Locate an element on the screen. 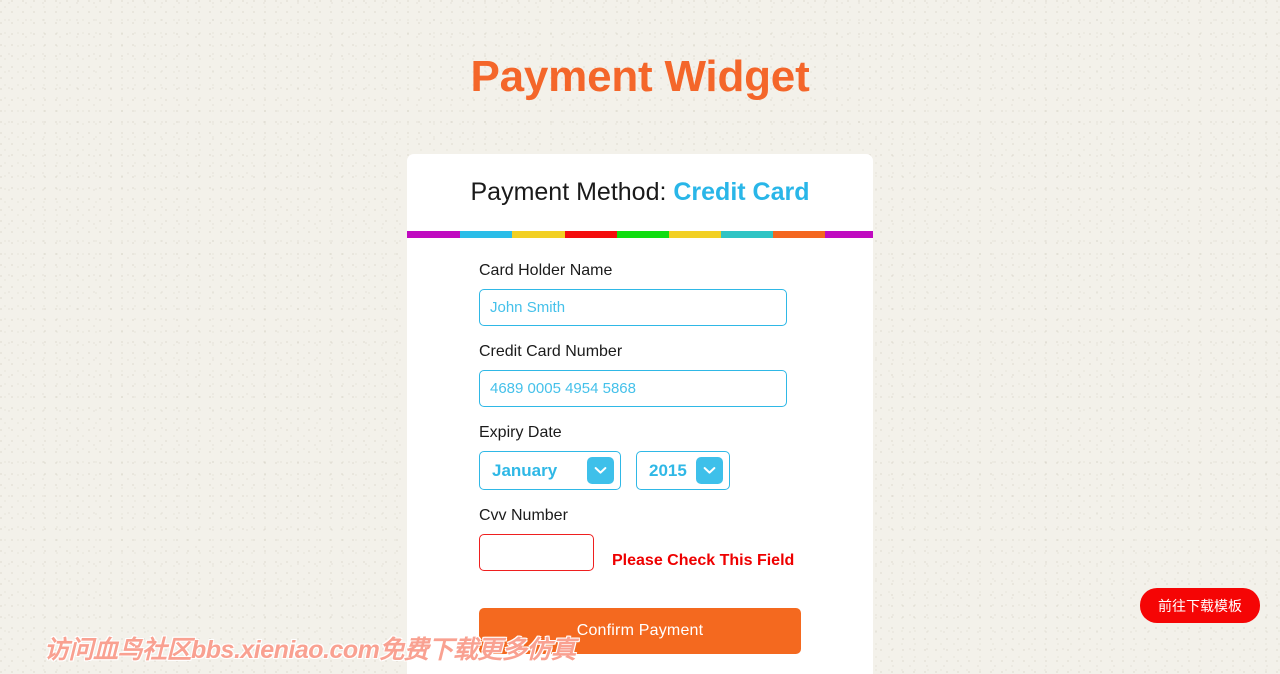  payment-method-label: Payment Method: is located at coordinates (572, 192).